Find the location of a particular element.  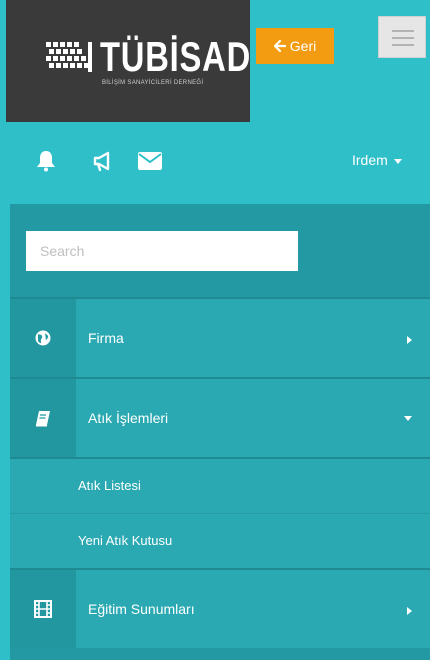

film-icon is located at coordinates (43, 609).